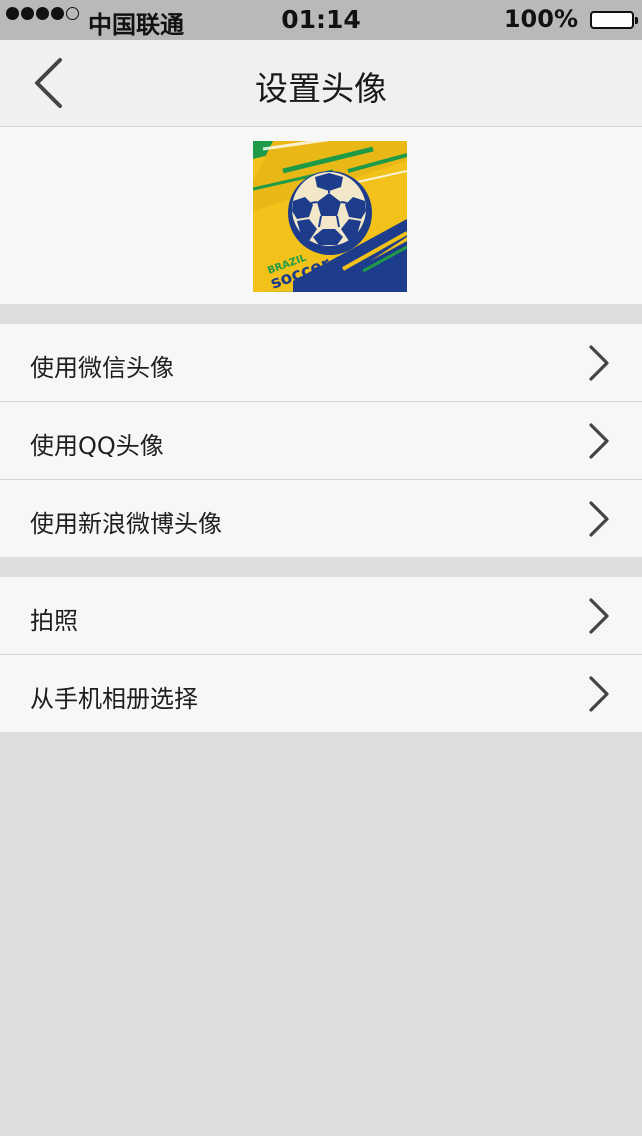  What do you see at coordinates (54, 621) in the screenshot?
I see `option-label: 拍照` at bounding box center [54, 621].